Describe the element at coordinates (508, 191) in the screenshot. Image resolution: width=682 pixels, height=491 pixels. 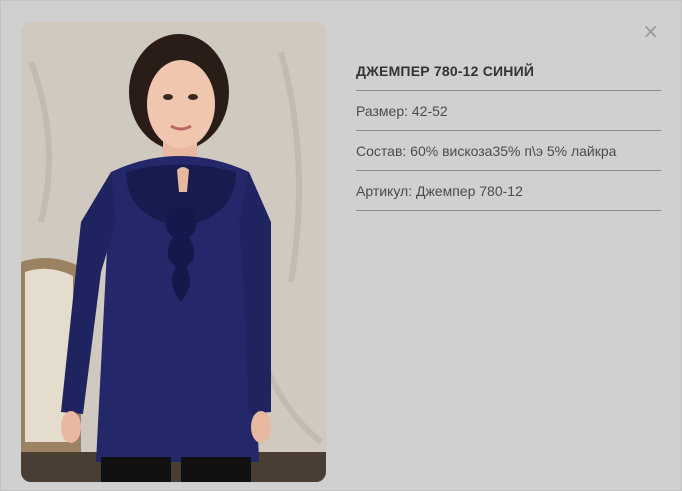
I see `product-article: Артикул: Джемпер 780-12` at that location.